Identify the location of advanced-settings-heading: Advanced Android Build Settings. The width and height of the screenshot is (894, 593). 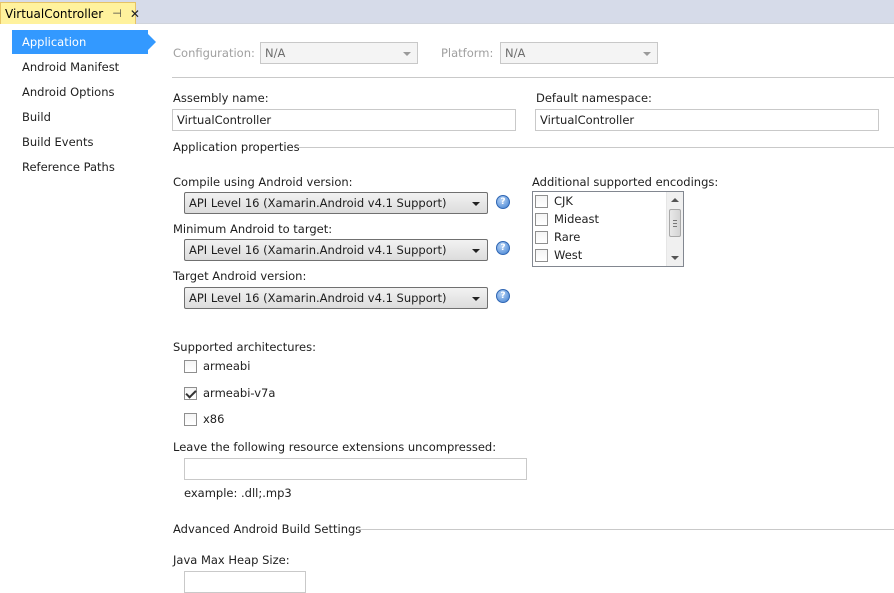
(267, 529).